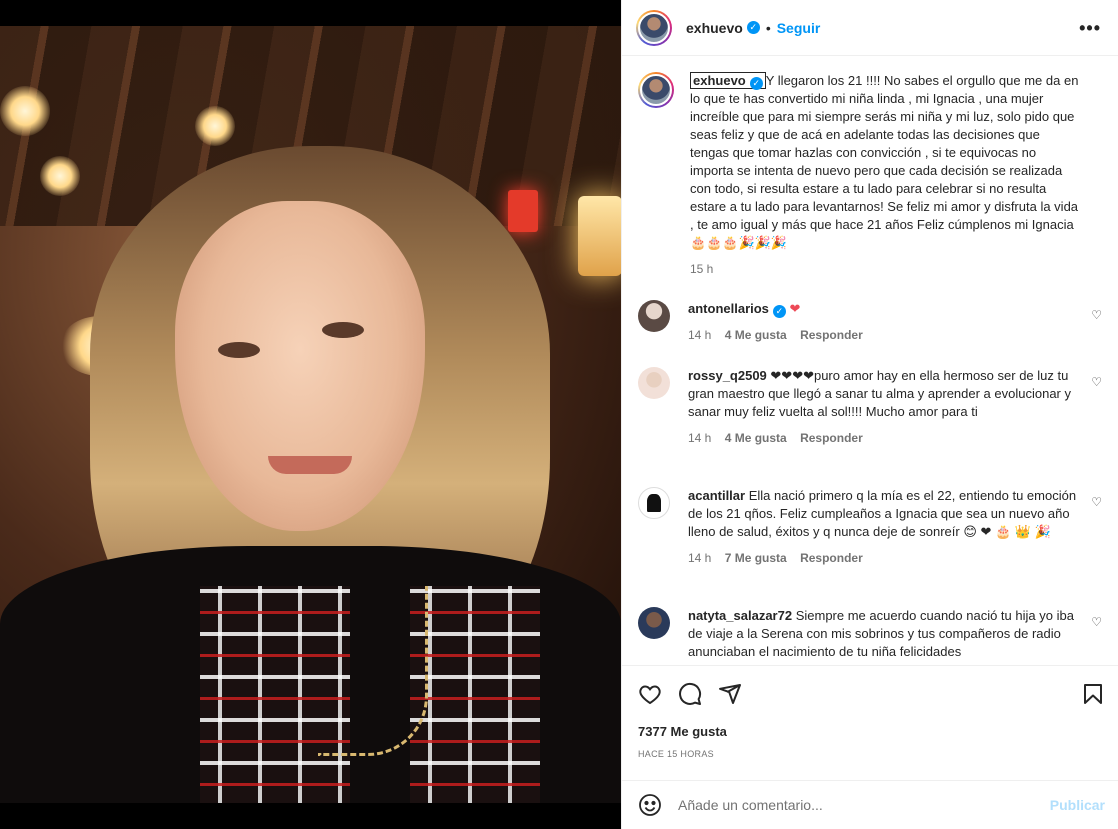 The width and height of the screenshot is (1118, 829). Describe the element at coordinates (656, 90) in the screenshot. I see `caption-avatar` at that location.